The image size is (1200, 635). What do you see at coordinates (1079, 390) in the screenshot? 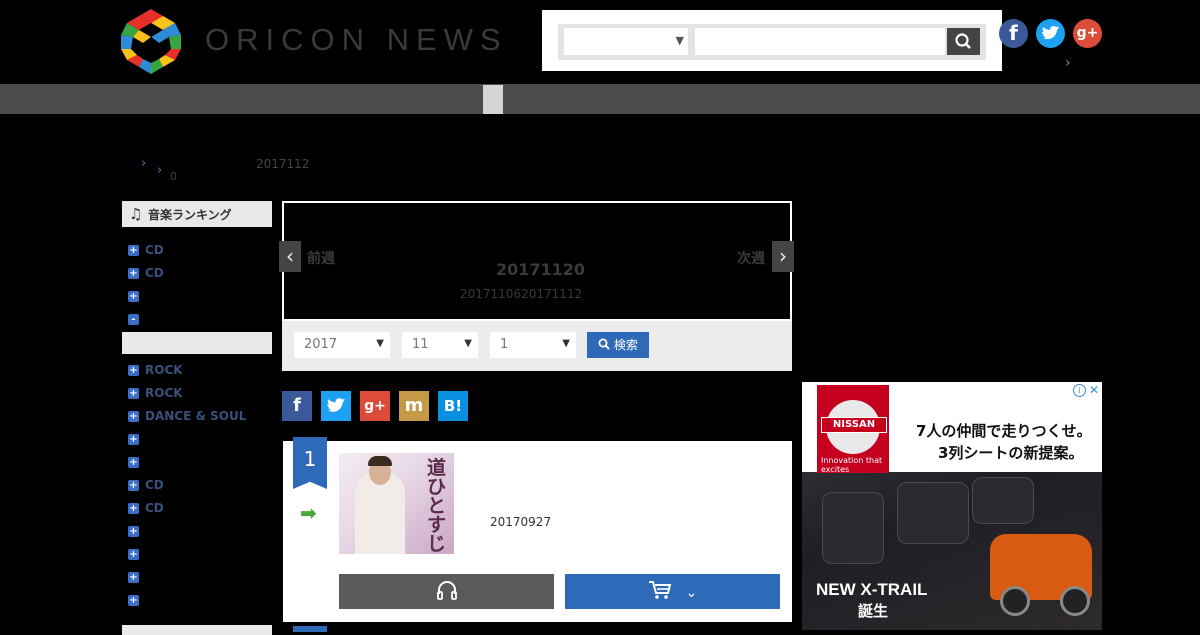
I see `info-icon: i` at bounding box center [1079, 390].